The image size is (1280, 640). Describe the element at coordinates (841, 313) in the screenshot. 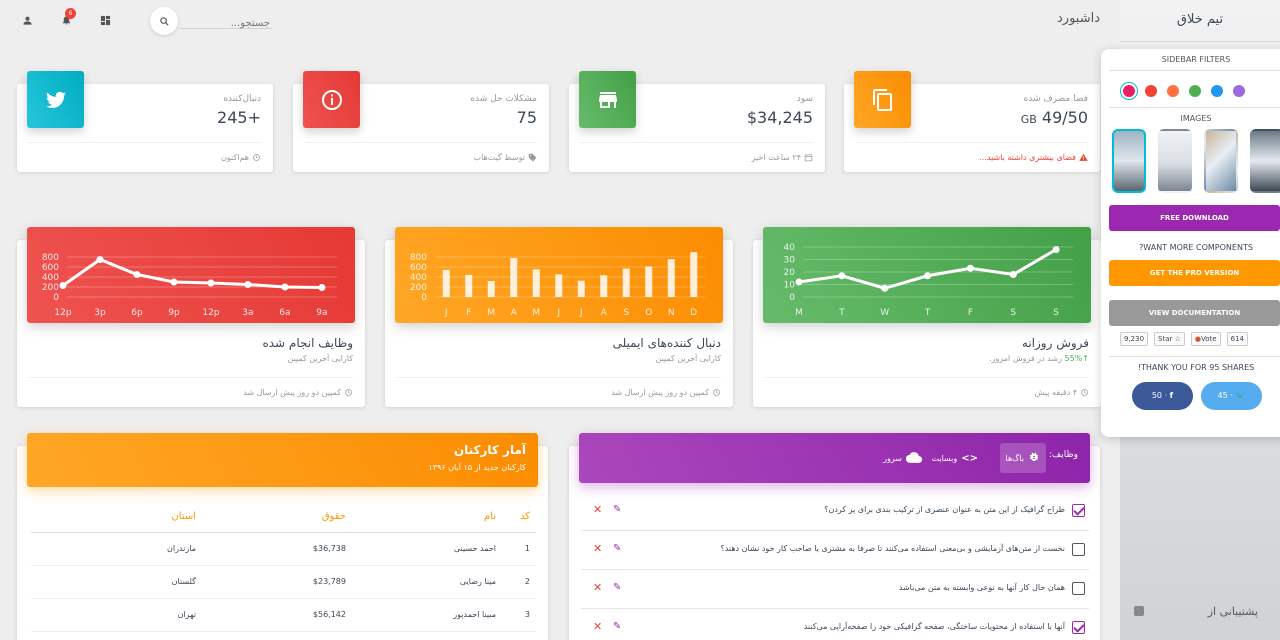

I see `x-tick-label: T` at that location.